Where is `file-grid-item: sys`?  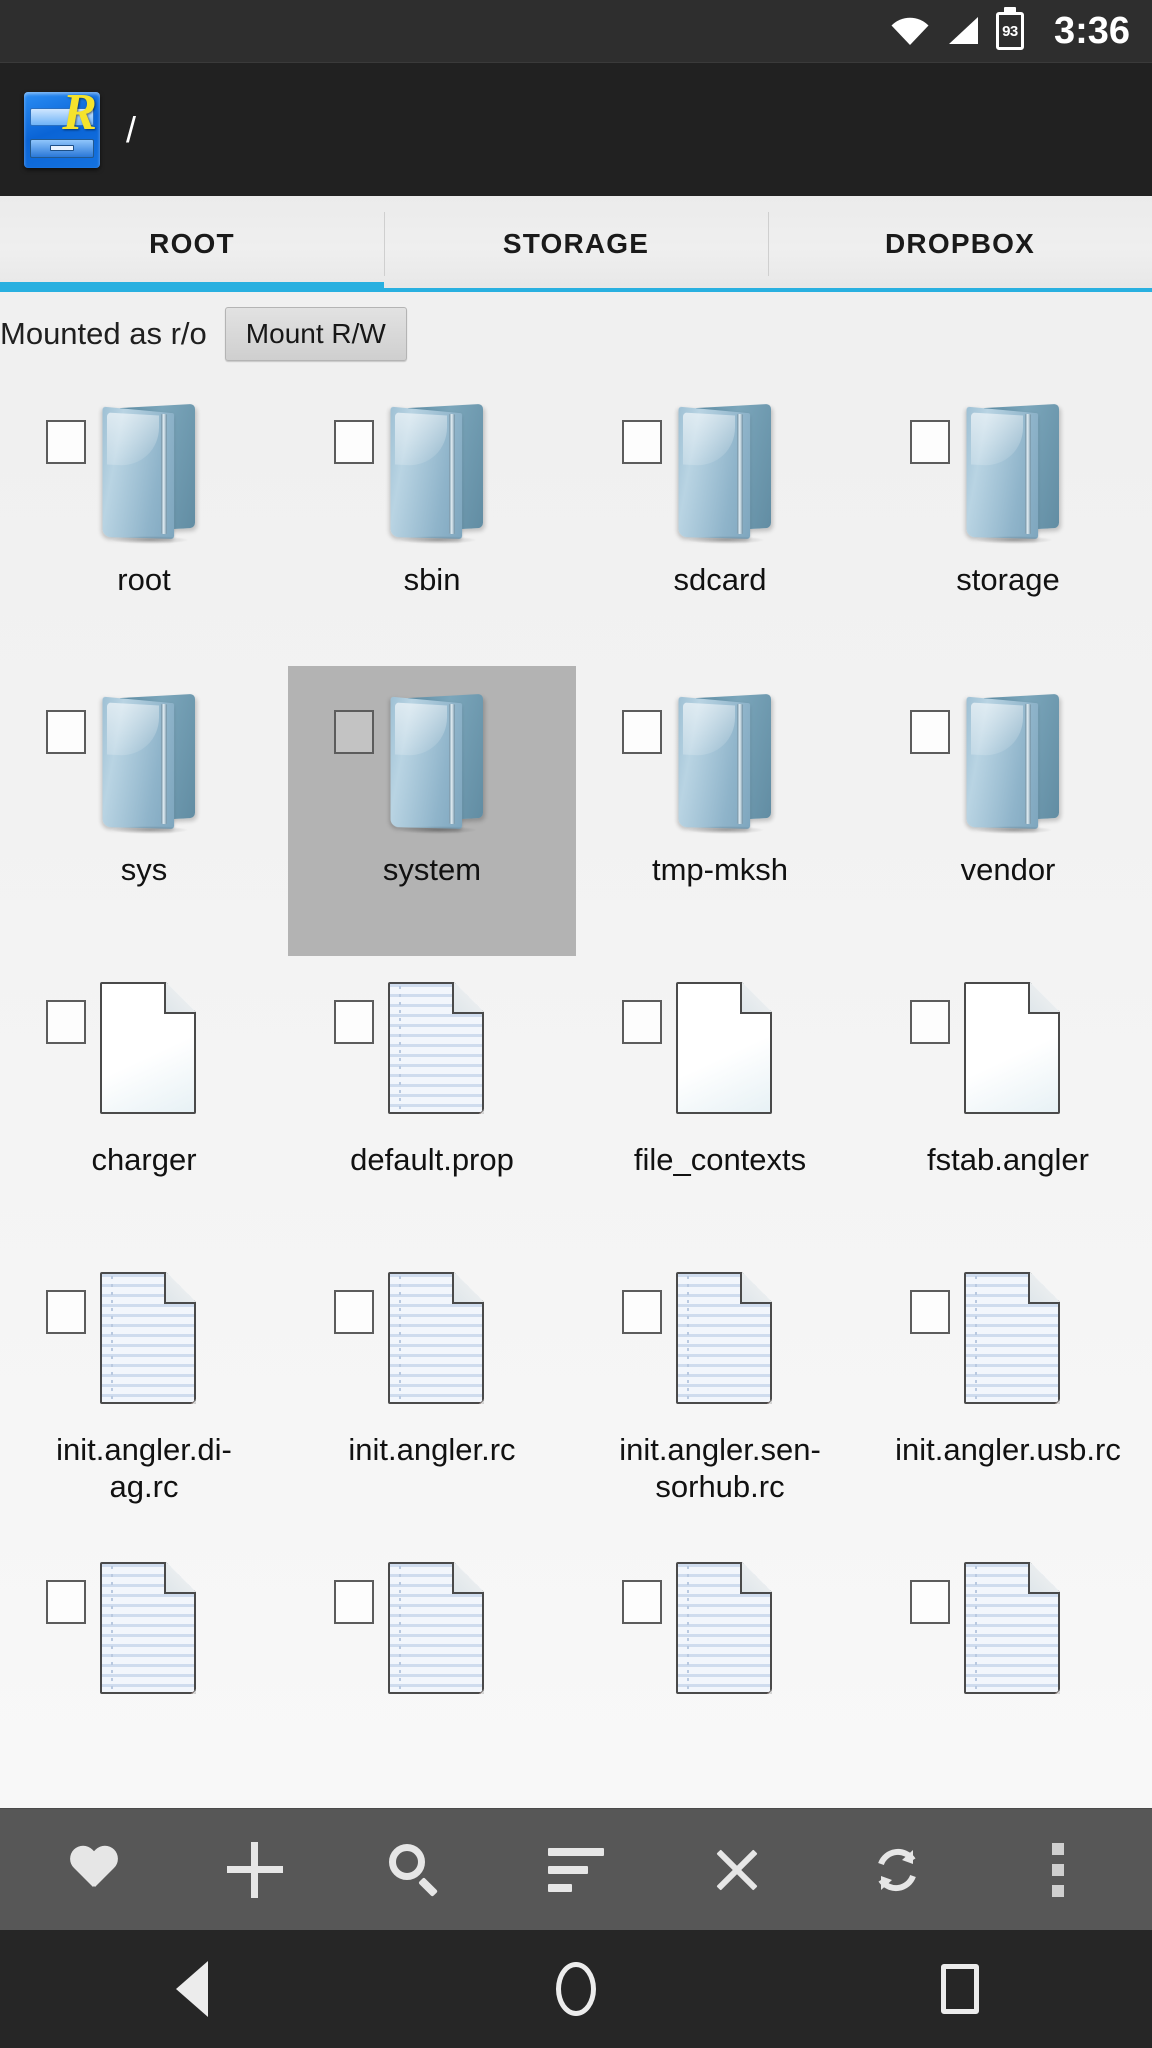
file-grid-item: sys is located at coordinates (144, 811).